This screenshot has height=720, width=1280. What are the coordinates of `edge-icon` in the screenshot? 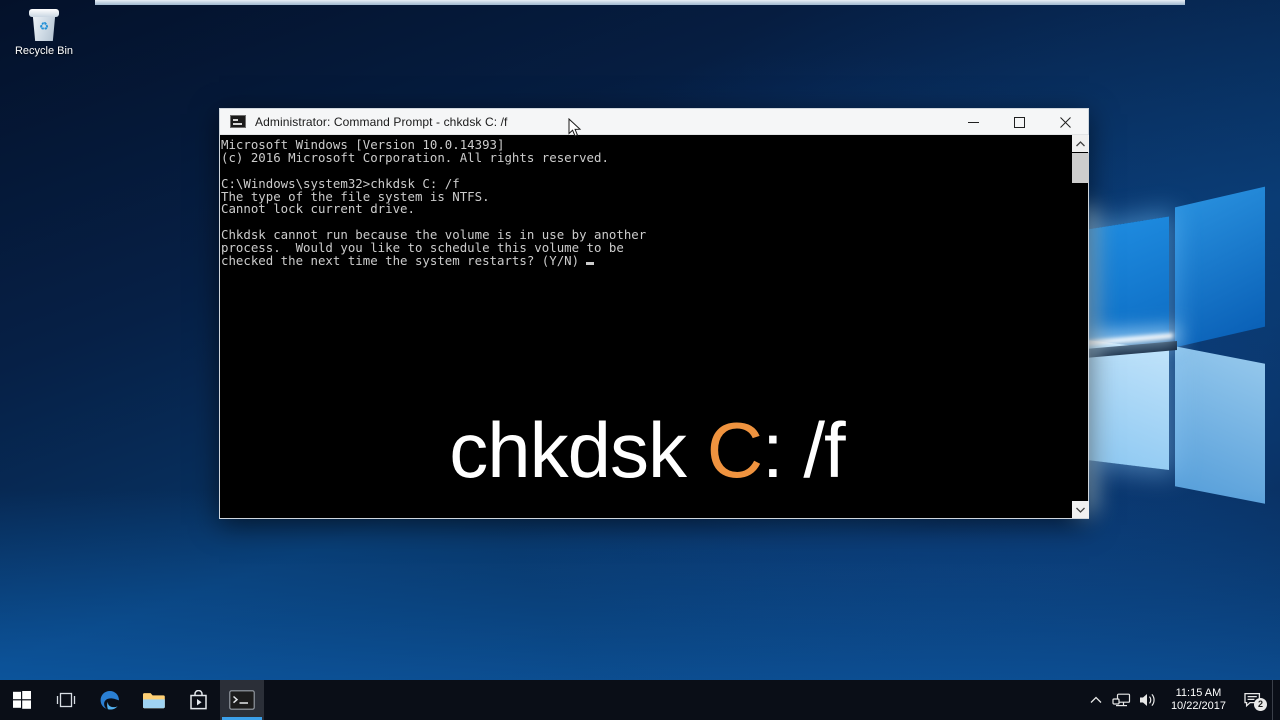 It's located at (109, 700).